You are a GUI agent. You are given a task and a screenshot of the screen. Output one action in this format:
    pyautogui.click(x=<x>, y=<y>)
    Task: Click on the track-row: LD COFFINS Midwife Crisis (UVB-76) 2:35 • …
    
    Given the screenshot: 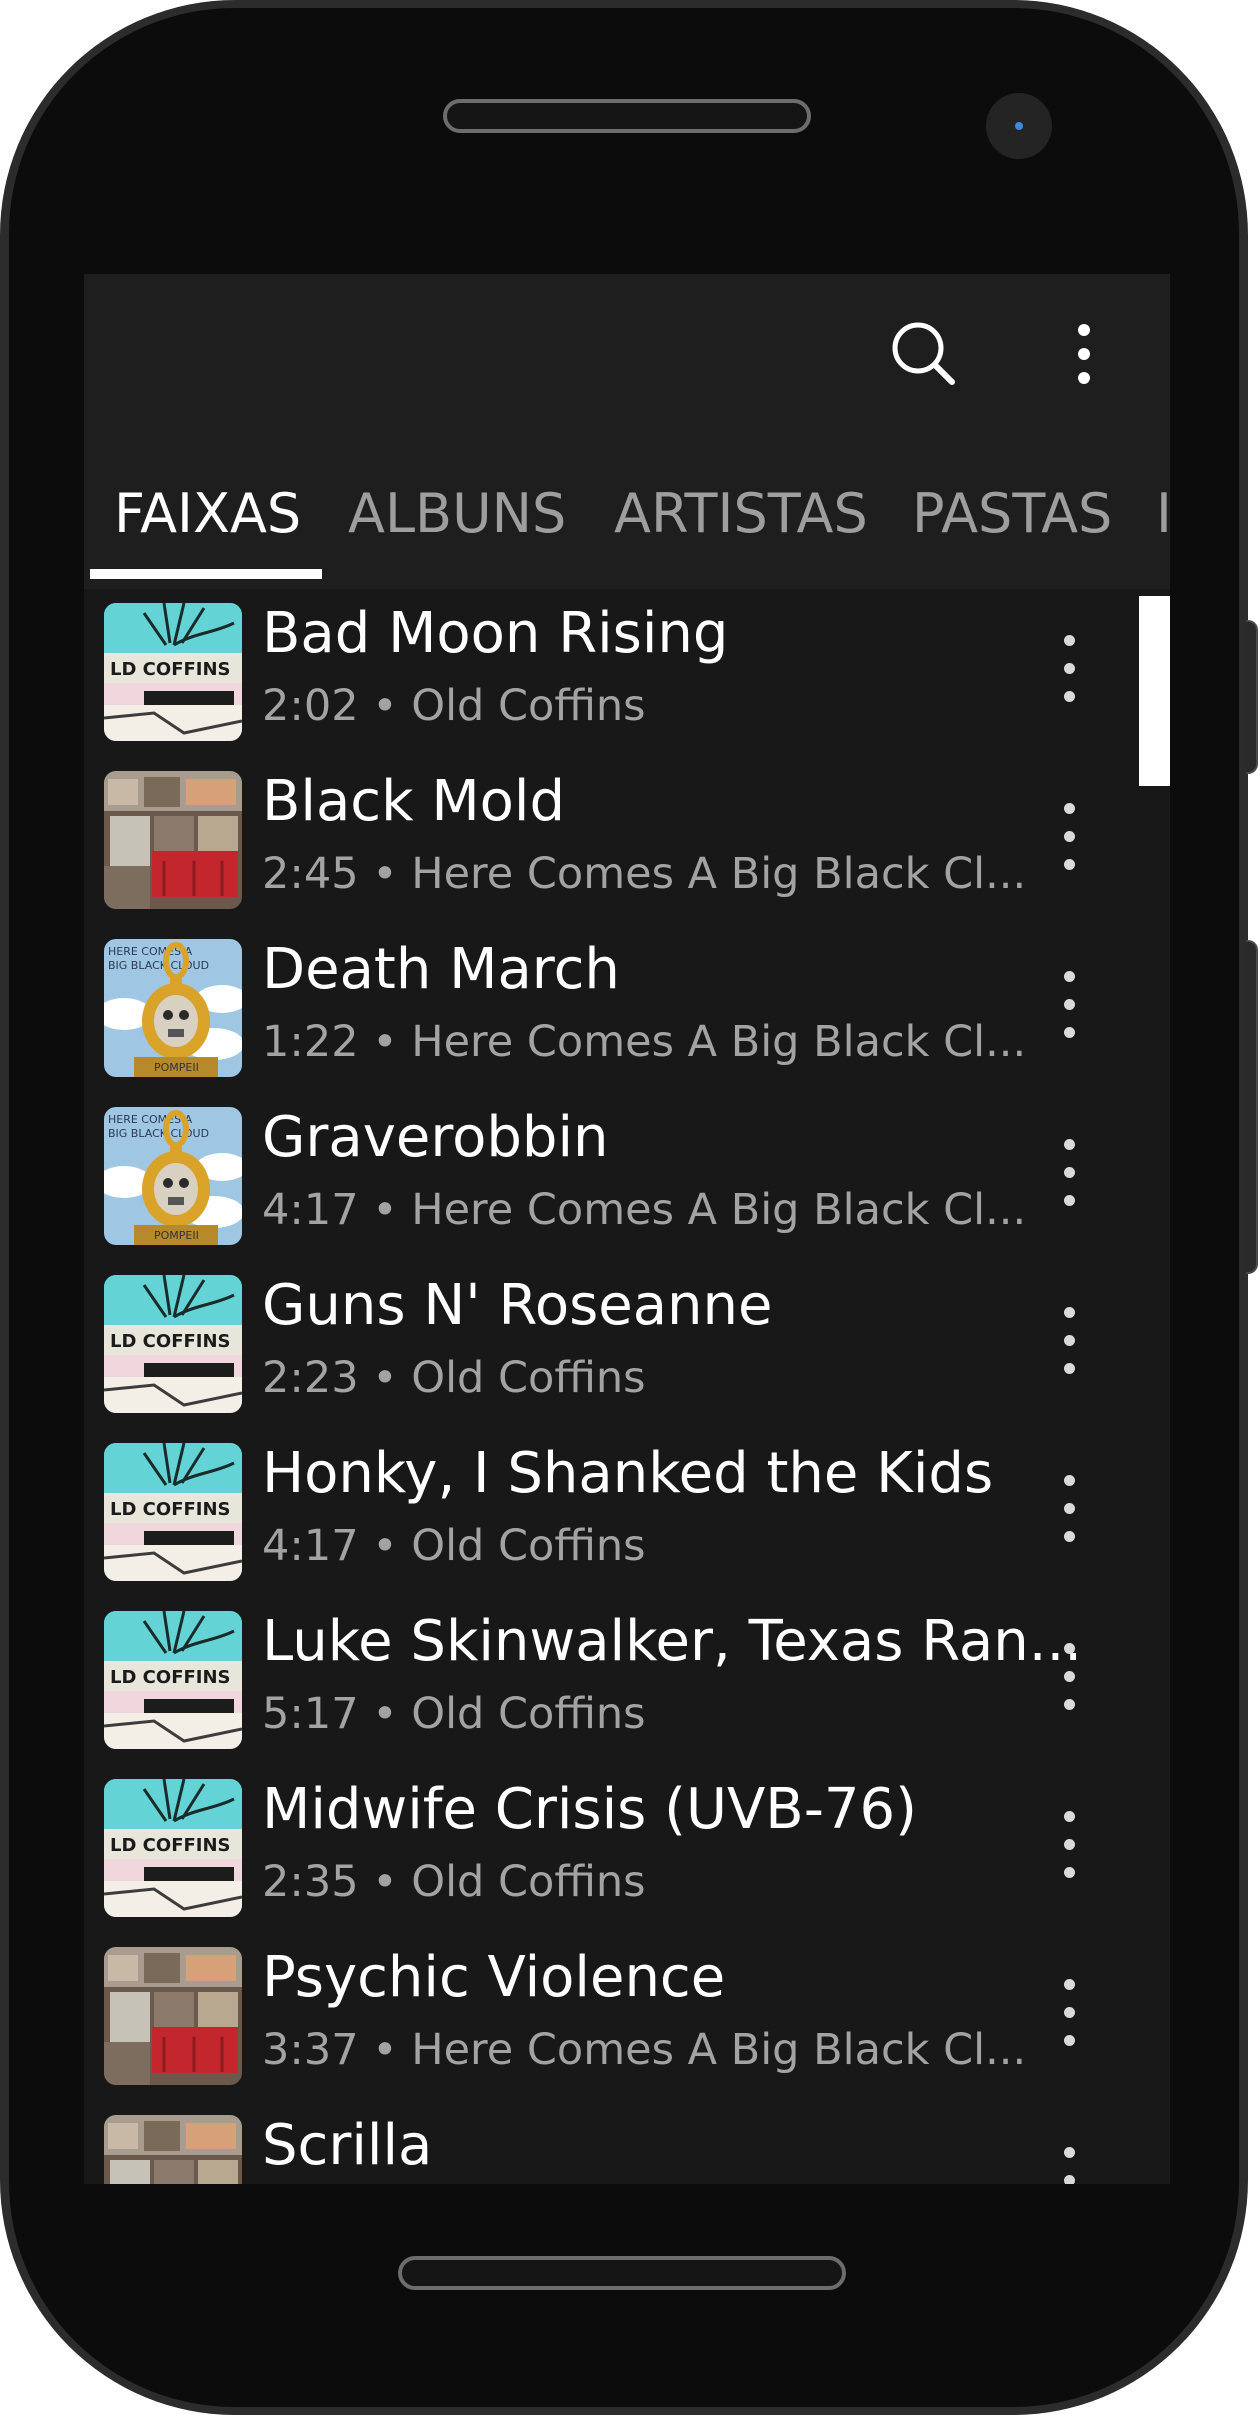 What is the action you would take?
    pyautogui.click(x=627, y=1849)
    